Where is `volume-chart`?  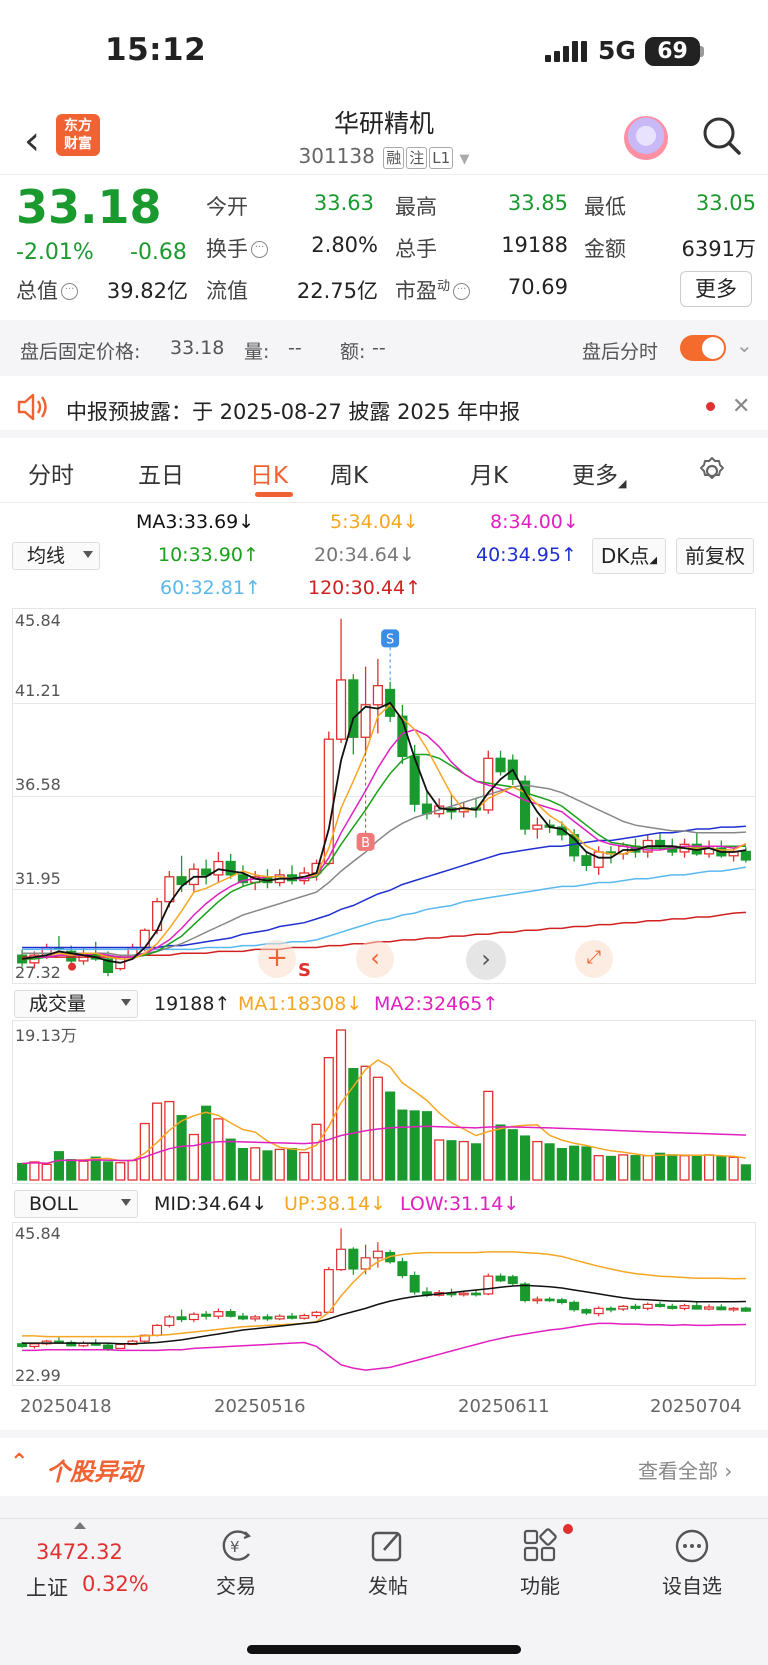 volume-chart is located at coordinates (384, 1102).